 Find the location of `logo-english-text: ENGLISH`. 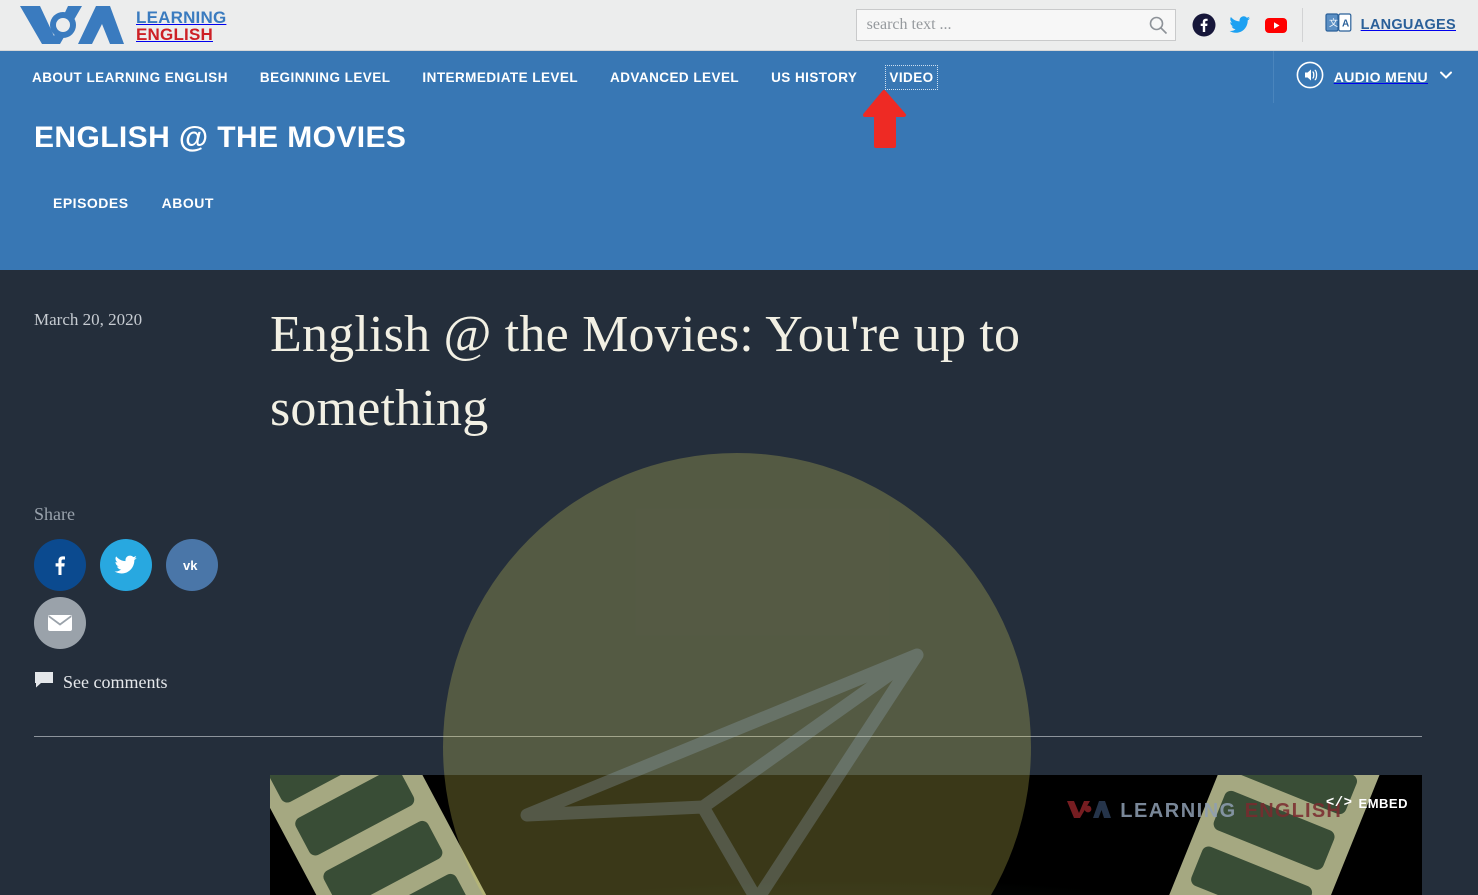

logo-english-text: ENGLISH is located at coordinates (174, 34).